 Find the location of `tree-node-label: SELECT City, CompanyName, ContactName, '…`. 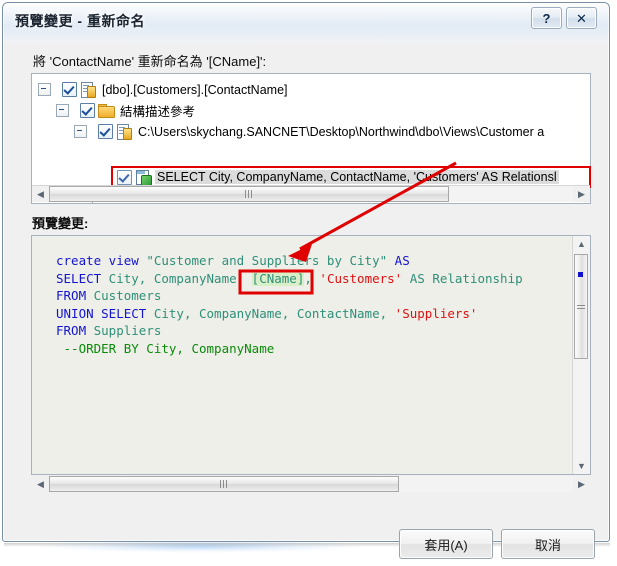

tree-node-label: SELECT City, CompanyName, ContactName, '… is located at coordinates (357, 177).